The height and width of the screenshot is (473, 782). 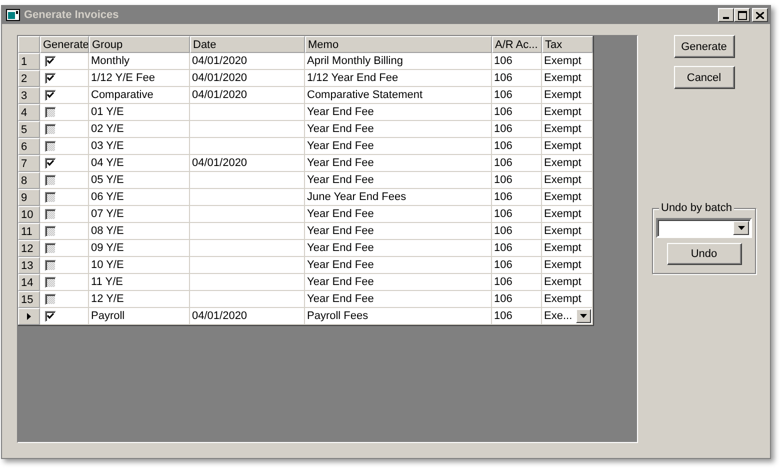 What do you see at coordinates (139, 180) in the screenshot?
I see `group-cell: 05 Y/E` at bounding box center [139, 180].